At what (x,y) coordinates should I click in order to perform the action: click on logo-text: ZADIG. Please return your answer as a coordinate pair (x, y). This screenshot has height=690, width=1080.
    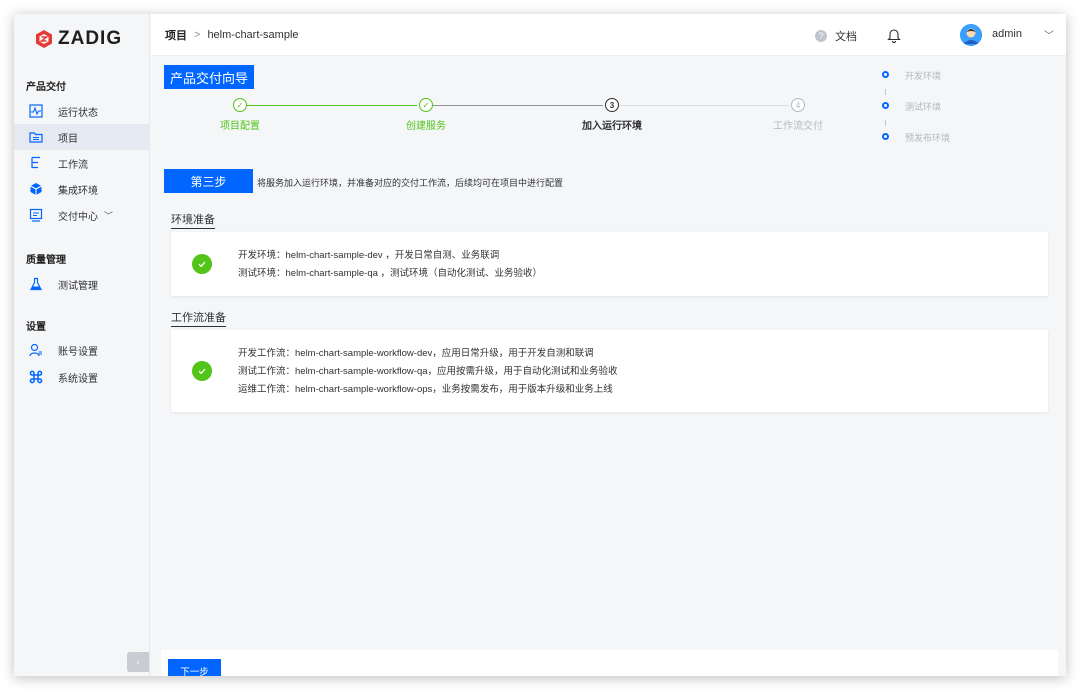
    Looking at the image, I should click on (90, 38).